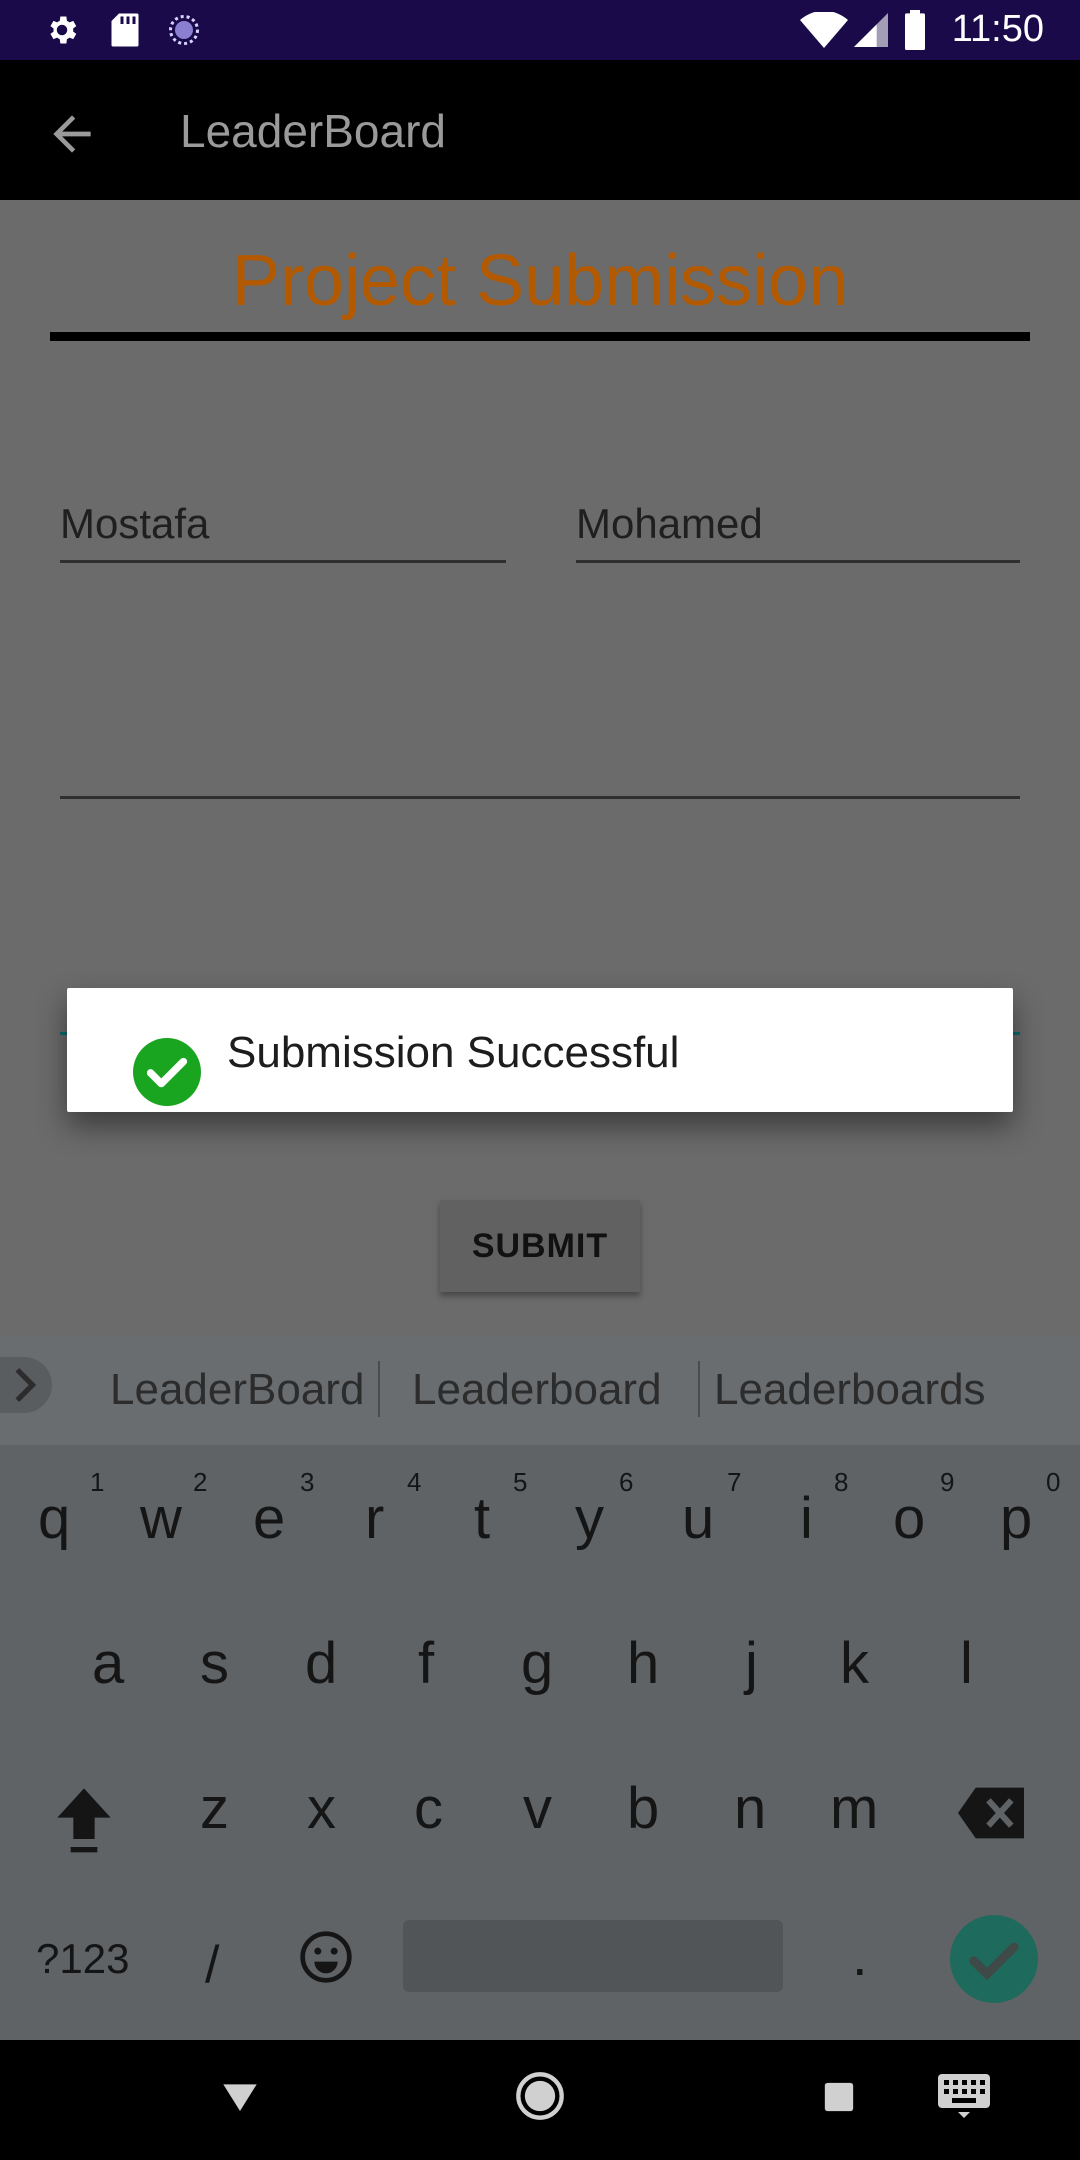  Describe the element at coordinates (839, 2097) in the screenshot. I see `recents-icon` at that location.